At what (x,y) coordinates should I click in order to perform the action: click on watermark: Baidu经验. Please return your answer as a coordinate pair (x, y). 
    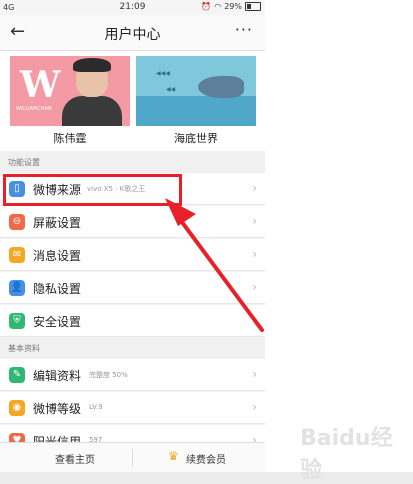
    Looking at the image, I should click on (346, 454).